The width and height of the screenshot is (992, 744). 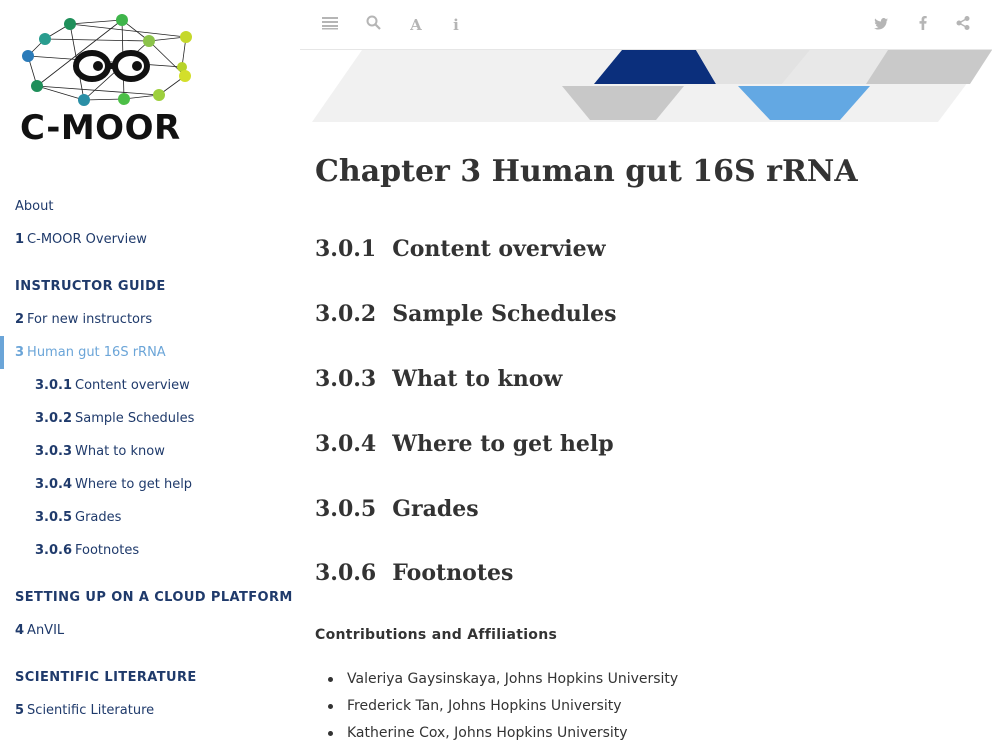 I want to click on chapter-title: Chapter 3 Human gut 16S rRNA, so click(x=586, y=171).